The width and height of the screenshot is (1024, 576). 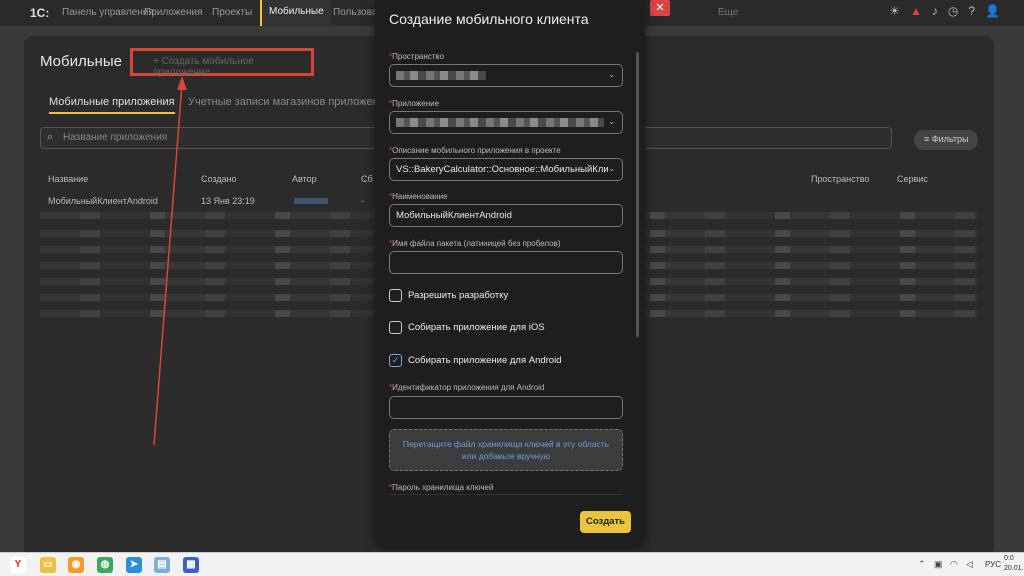 I want to click on checkbox-label: Собирать приложение для Android, so click(x=485, y=360).